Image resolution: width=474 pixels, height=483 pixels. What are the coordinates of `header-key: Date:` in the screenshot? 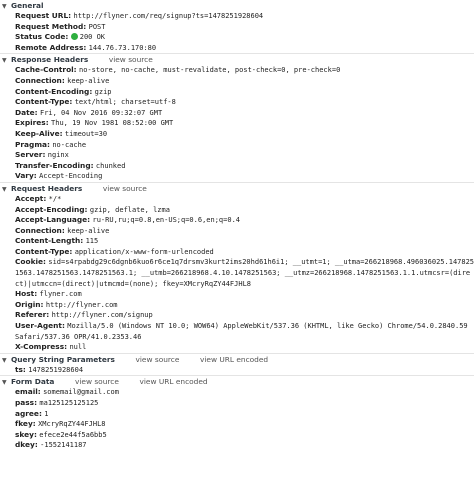 It's located at (26, 112).